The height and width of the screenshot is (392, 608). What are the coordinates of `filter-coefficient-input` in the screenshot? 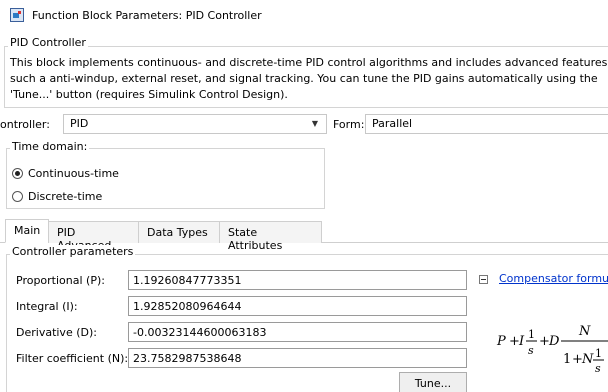 It's located at (297, 358).